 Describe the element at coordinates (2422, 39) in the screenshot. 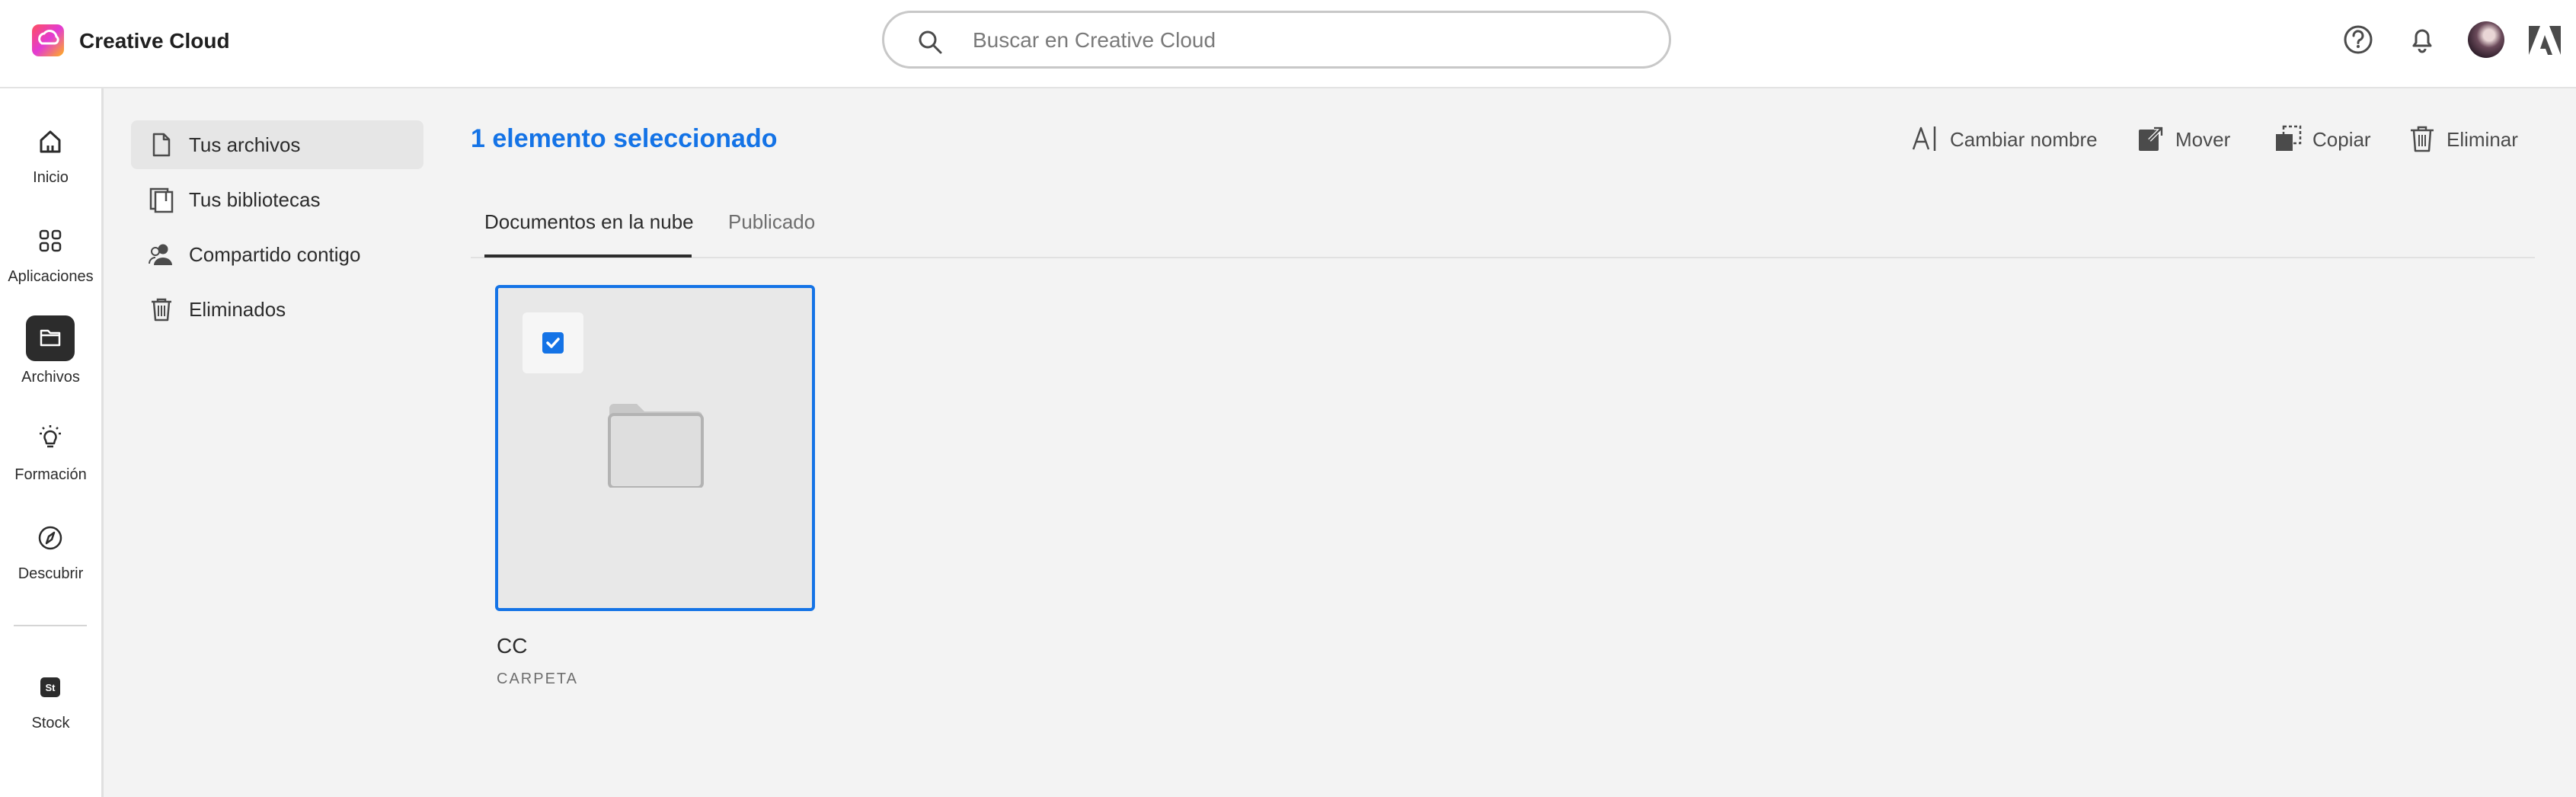

I see `notifications-bell-icon` at that location.